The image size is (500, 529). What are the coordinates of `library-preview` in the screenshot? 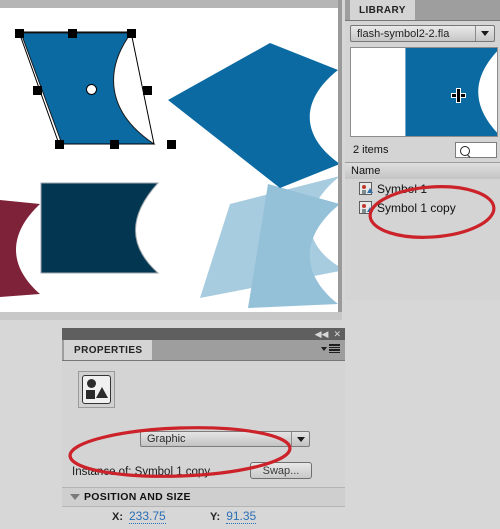 It's located at (424, 92).